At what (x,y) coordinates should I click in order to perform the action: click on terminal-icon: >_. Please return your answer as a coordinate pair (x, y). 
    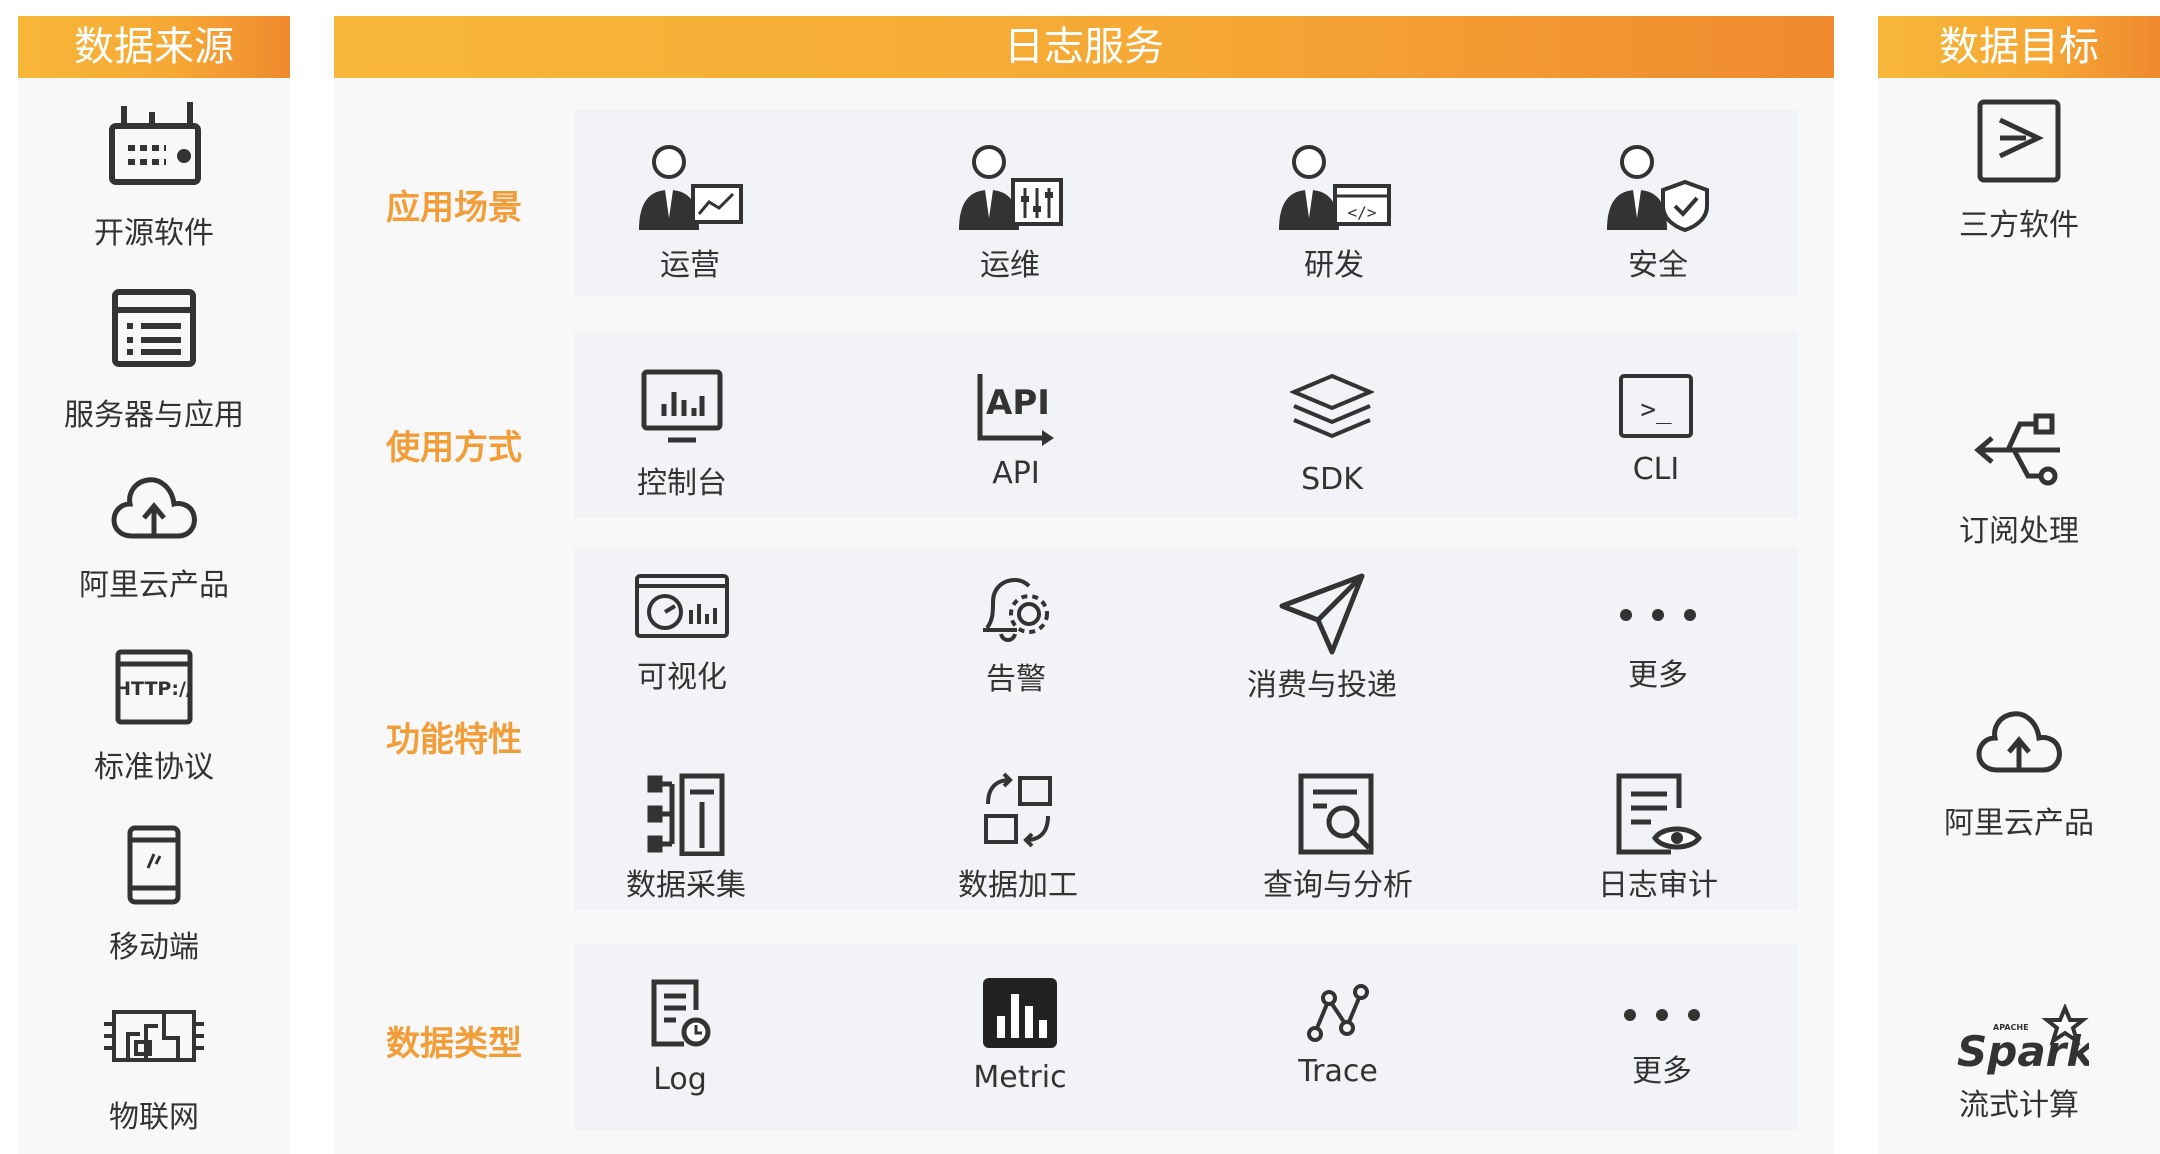
    Looking at the image, I should click on (1656, 406).